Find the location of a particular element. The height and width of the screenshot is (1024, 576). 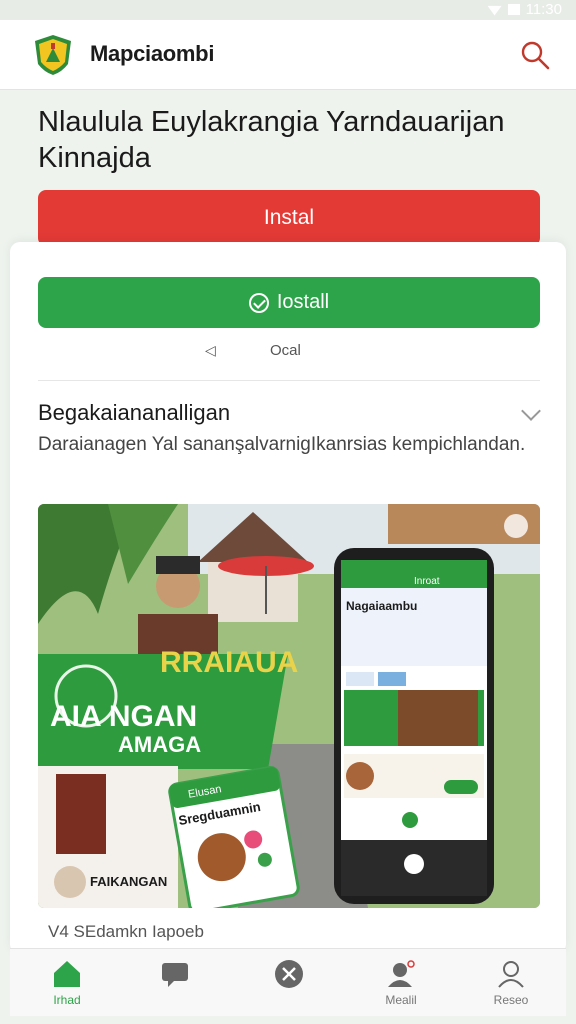

battery-icon is located at coordinates (513, 9).